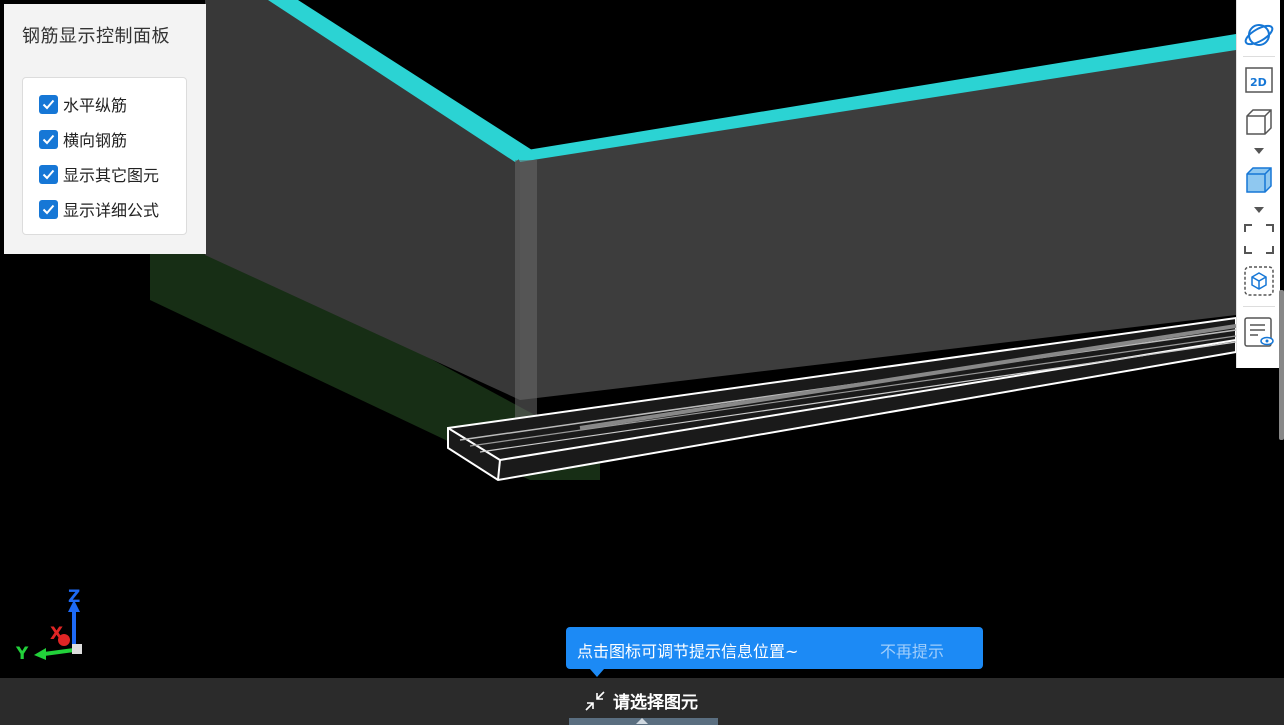  Describe the element at coordinates (1259, 281) in the screenshot. I see `select-box-icon` at that location.